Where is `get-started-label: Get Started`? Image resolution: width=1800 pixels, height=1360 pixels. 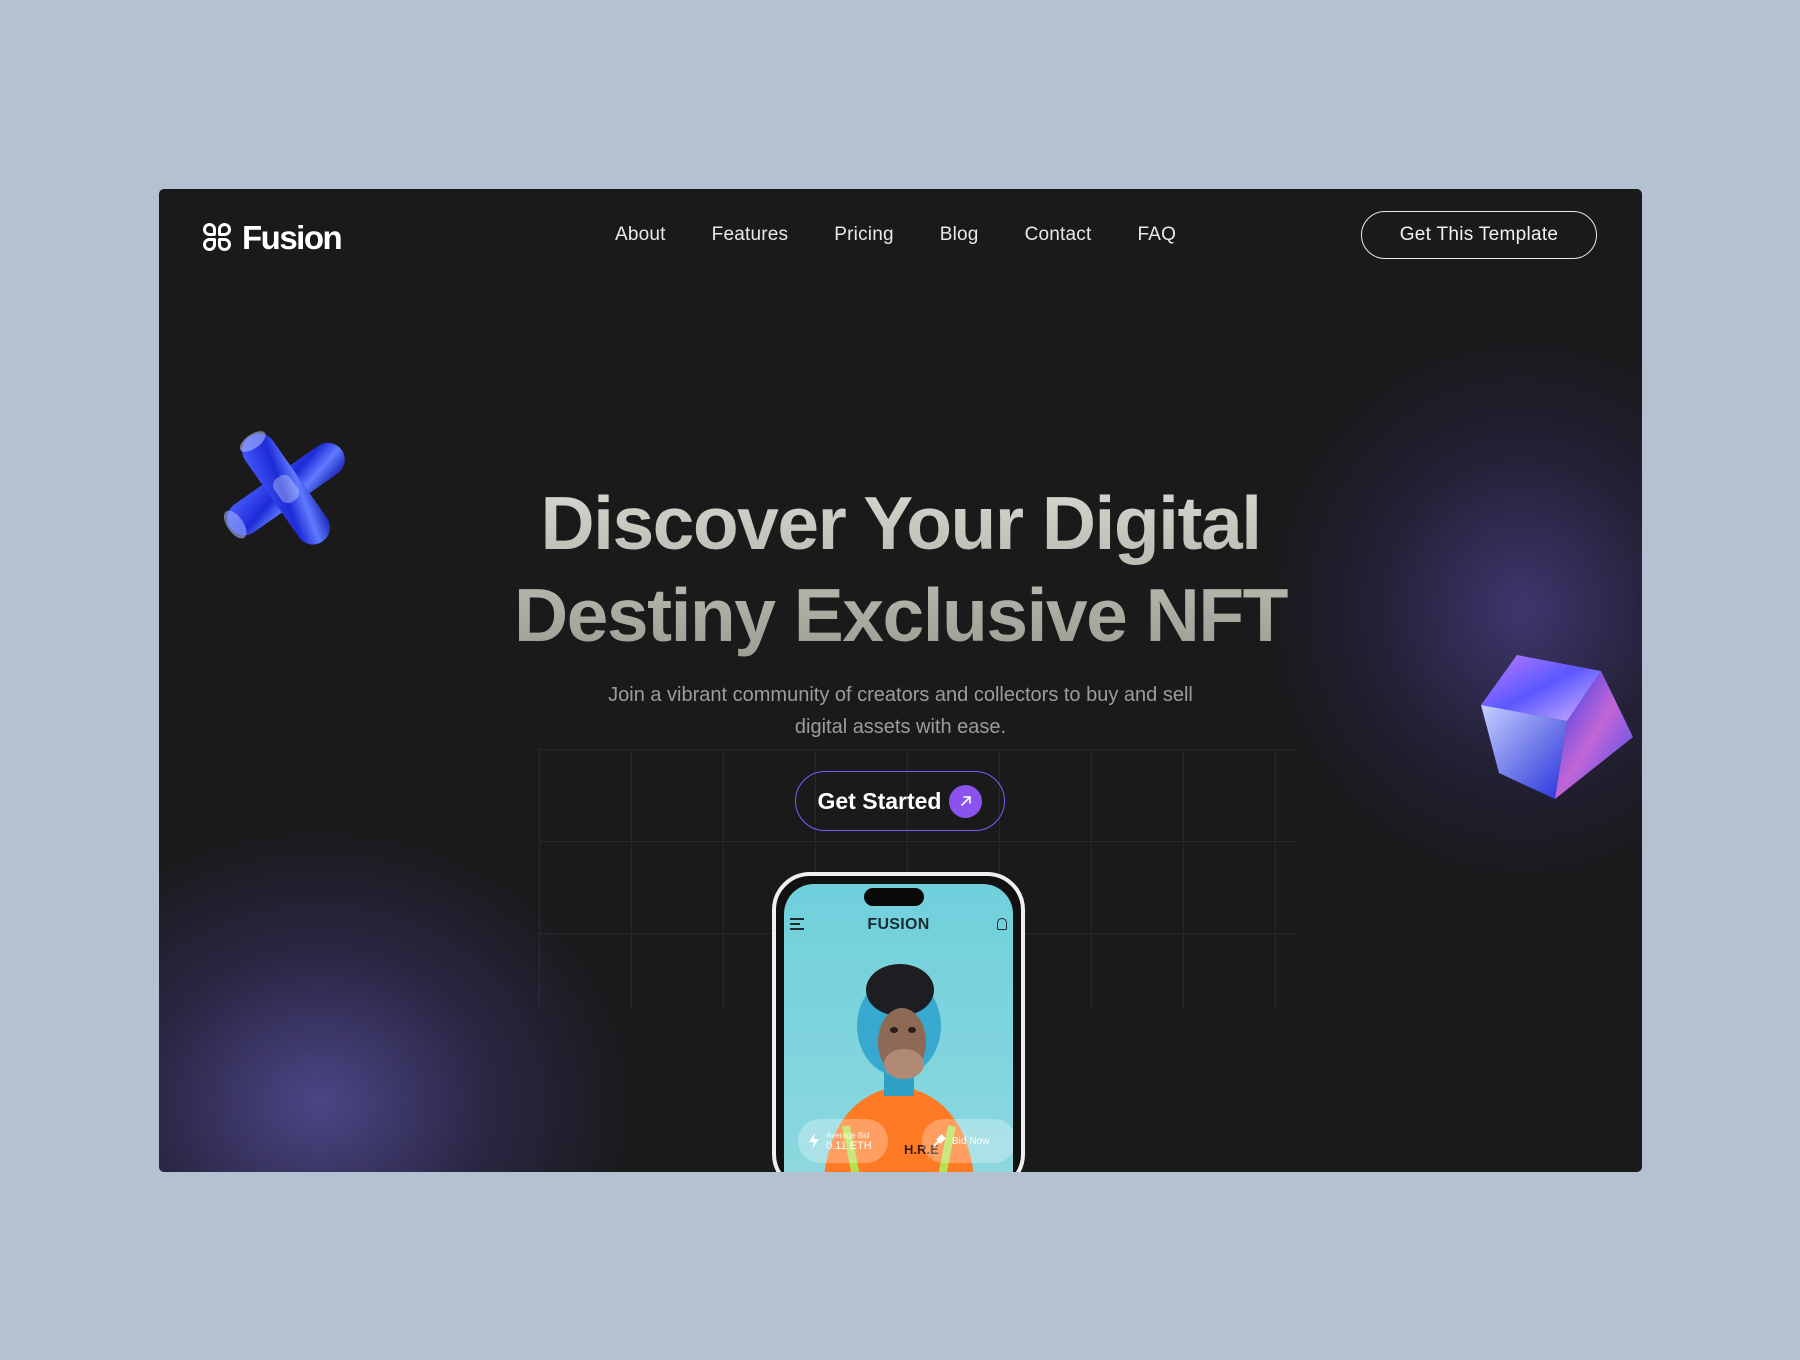
get-started-label: Get Started is located at coordinates (879, 800).